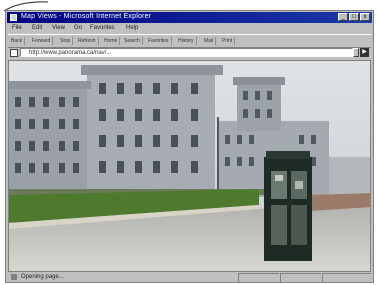 This screenshot has height=285, width=377. I want to click on menu-go: Go, so click(78, 28).